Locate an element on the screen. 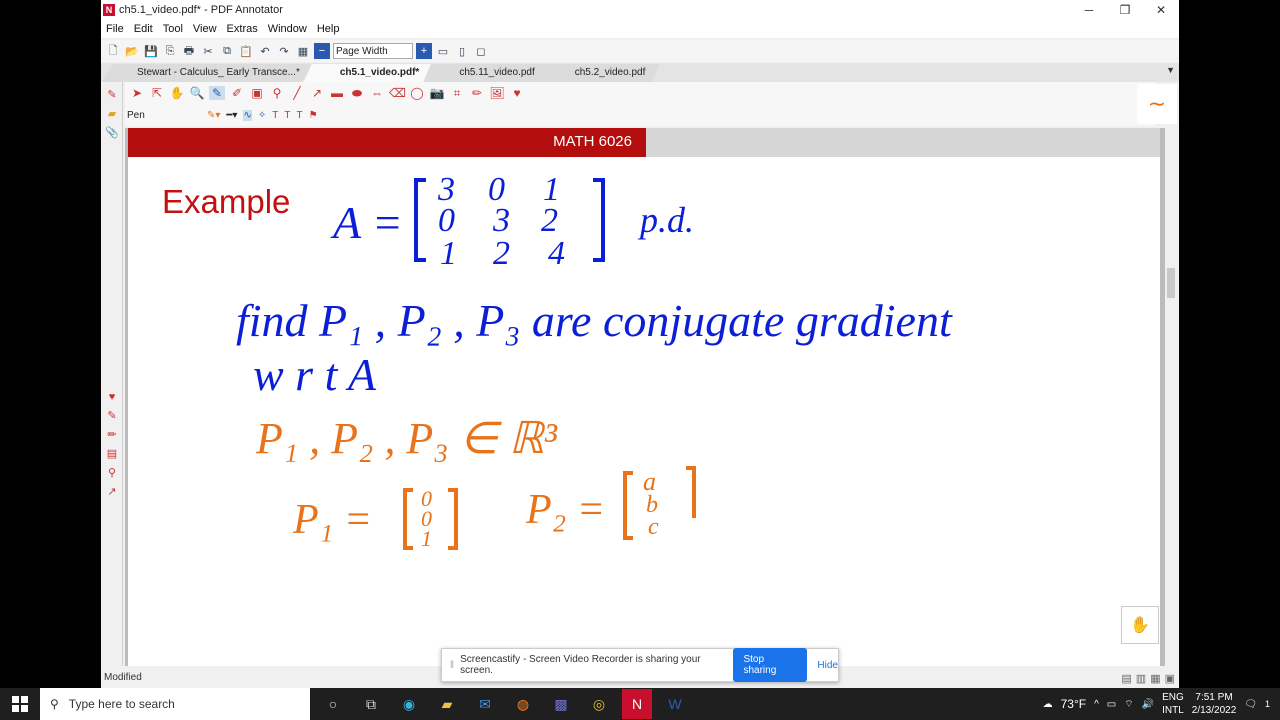  eraser-icon: ⌫ is located at coordinates (397, 93).